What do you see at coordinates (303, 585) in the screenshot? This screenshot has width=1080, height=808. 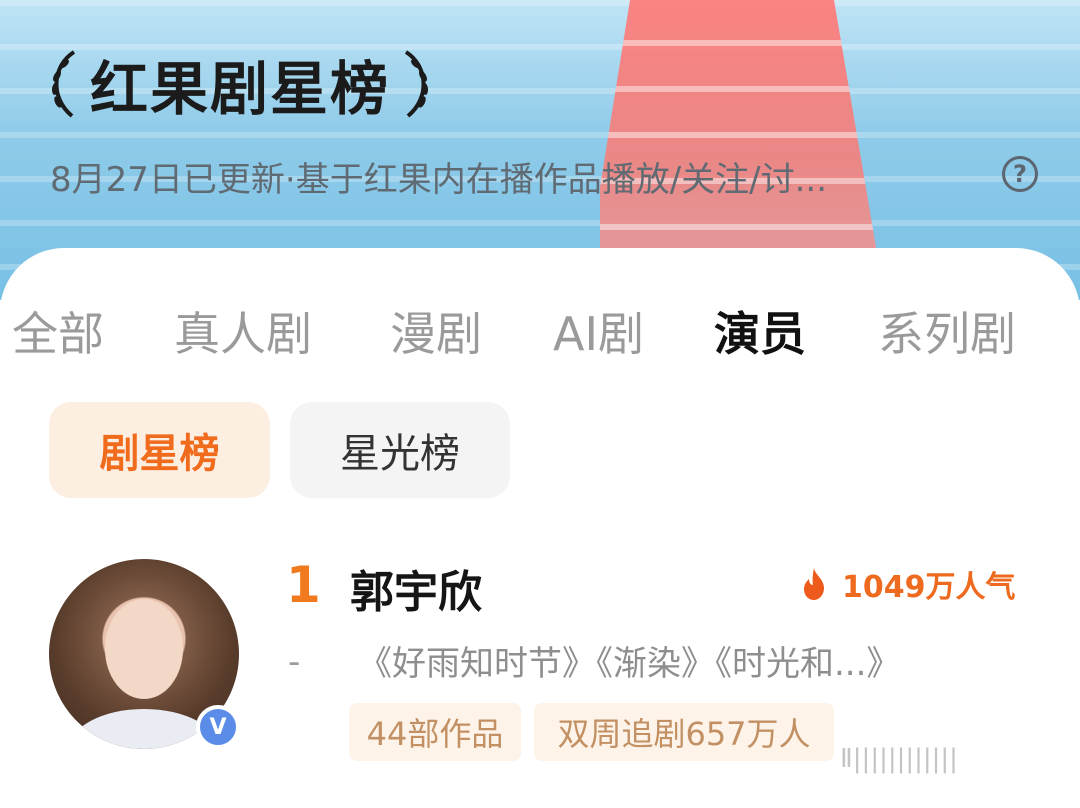 I see `rank-number: 1` at bounding box center [303, 585].